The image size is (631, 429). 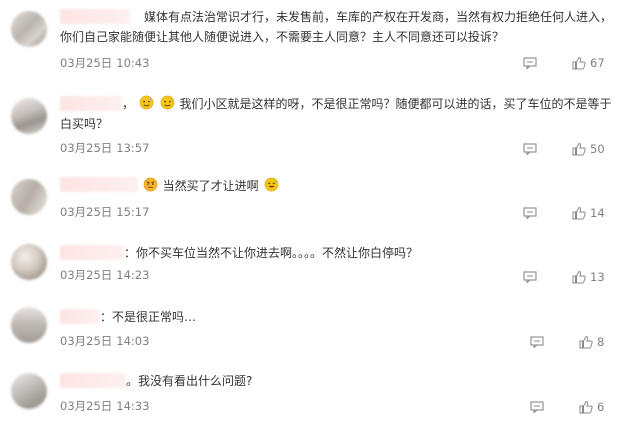 What do you see at coordinates (597, 213) in the screenshot?
I see `like-count: 14` at bounding box center [597, 213].